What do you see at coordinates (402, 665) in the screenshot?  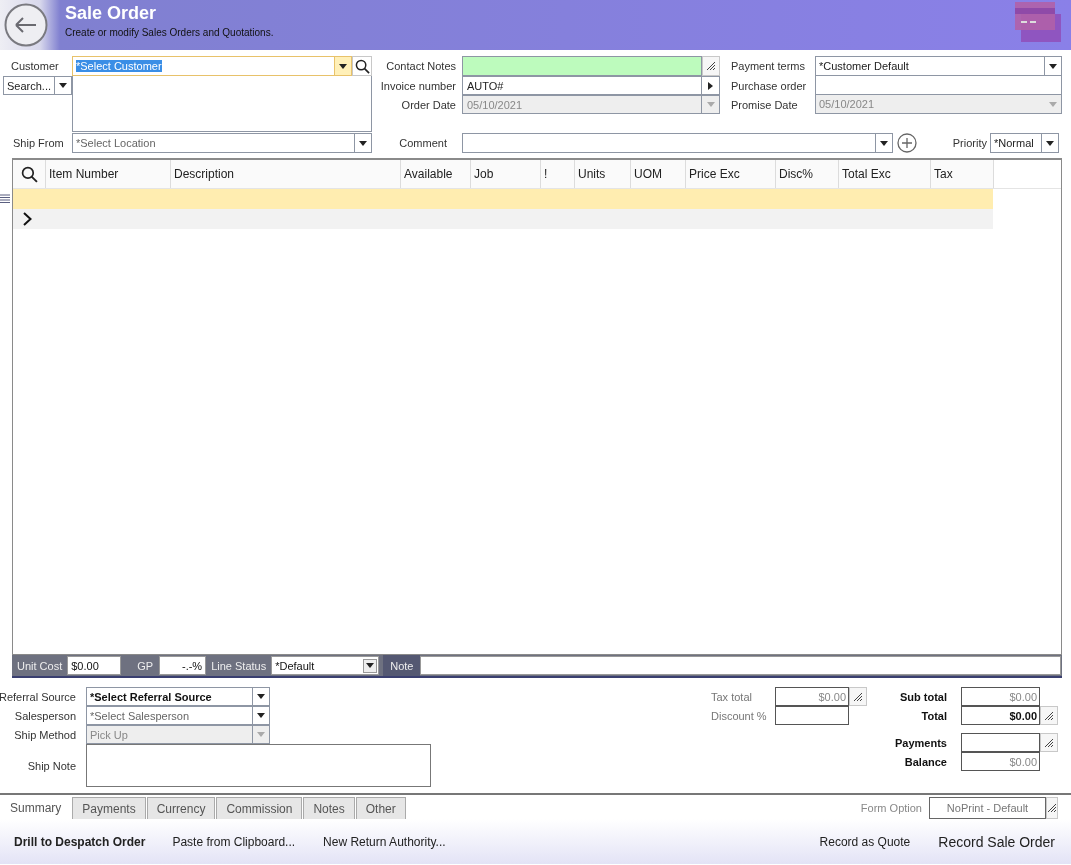 I see `field-label: Note` at bounding box center [402, 665].